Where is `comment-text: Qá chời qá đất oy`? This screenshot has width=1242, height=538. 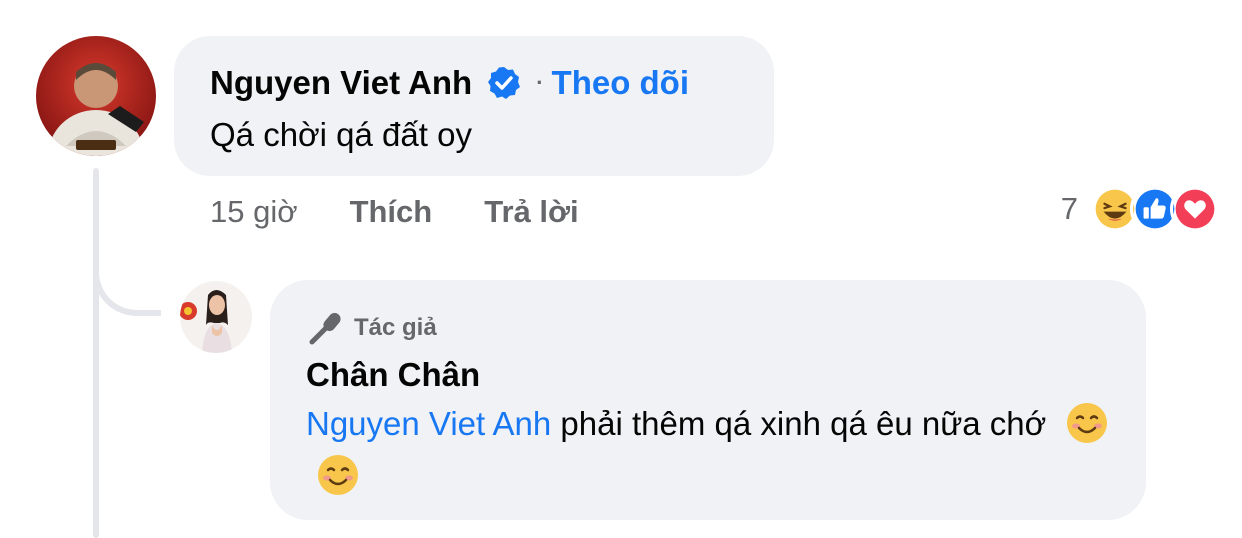
comment-text: Qá chời qá đất oy is located at coordinates (341, 134).